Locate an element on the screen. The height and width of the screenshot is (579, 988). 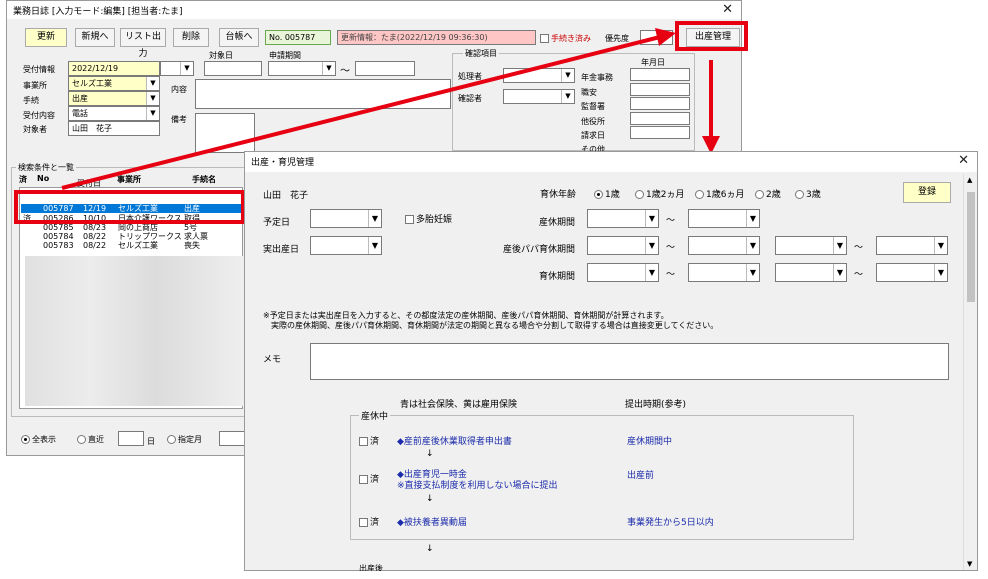
vertical-scrollbar: ▲ ▼ is located at coordinates (970, 372).